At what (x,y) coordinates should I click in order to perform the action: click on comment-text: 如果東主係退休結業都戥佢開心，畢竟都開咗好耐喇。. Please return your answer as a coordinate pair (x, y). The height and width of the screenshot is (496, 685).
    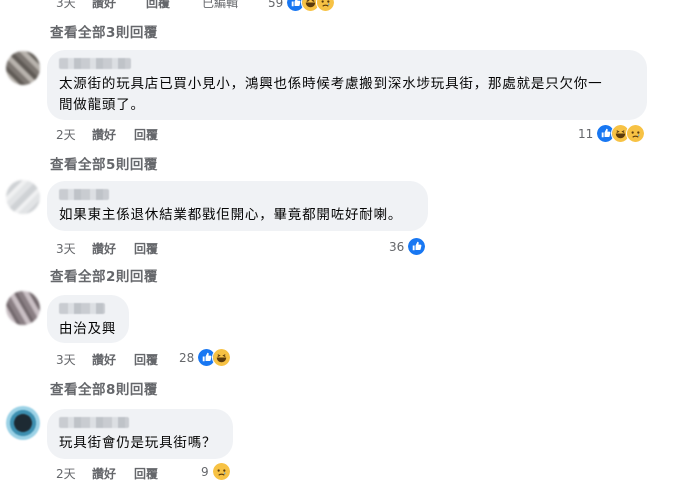
    Looking at the image, I should click on (231, 215).